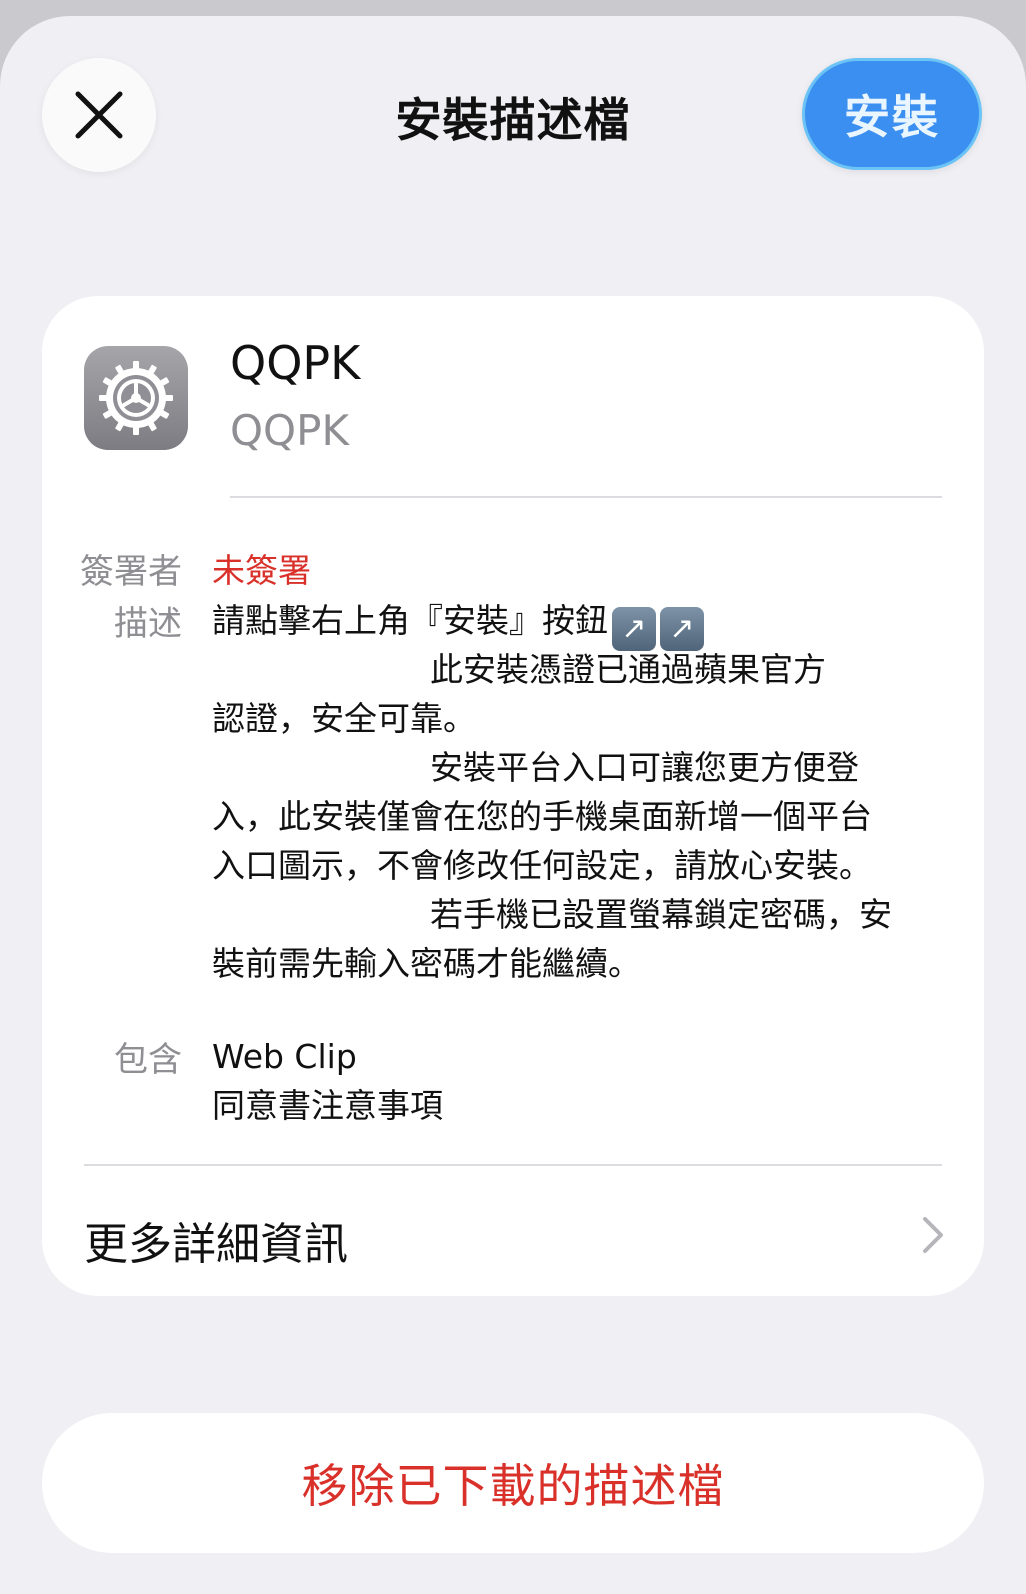 Image resolution: width=1026 pixels, height=1594 pixels. I want to click on description-line: 入，此安裝僅會在您的手機桌面新增一個平台, so click(542, 816).